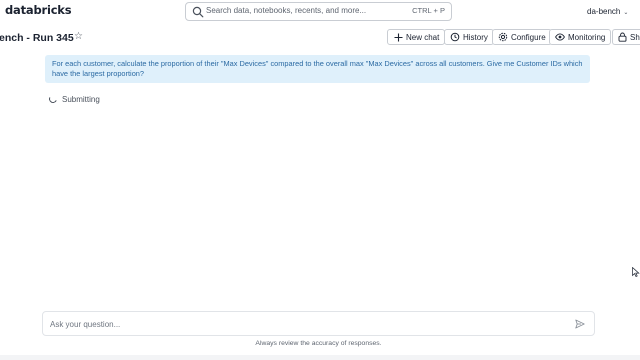 The width and height of the screenshot is (640, 360). I want to click on share-button: Sha, so click(626, 37).